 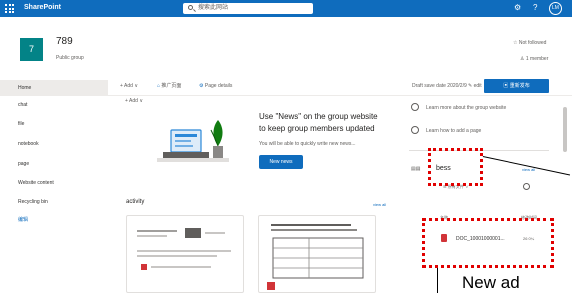 I want to click on nav-item-notebook: notebook, so click(x=54, y=144).